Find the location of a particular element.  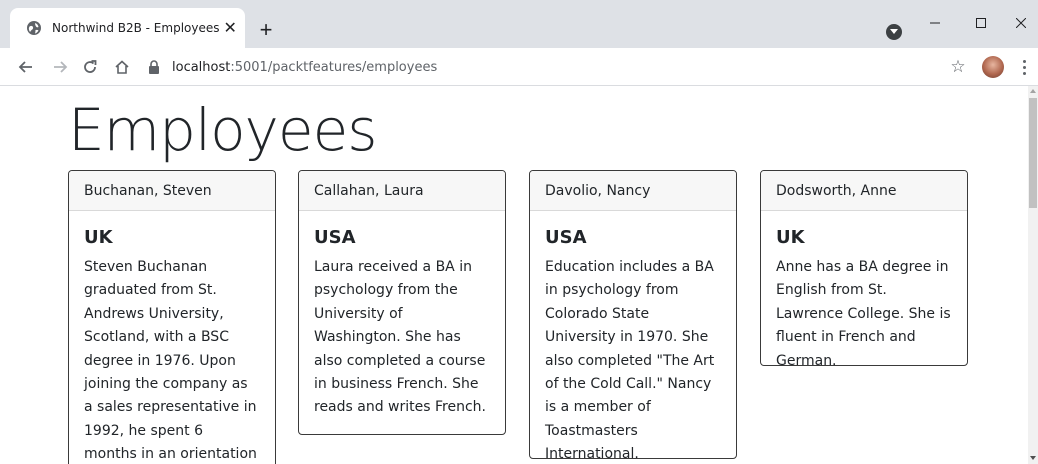

employee-name: Buchanan, Steven is located at coordinates (172, 191).